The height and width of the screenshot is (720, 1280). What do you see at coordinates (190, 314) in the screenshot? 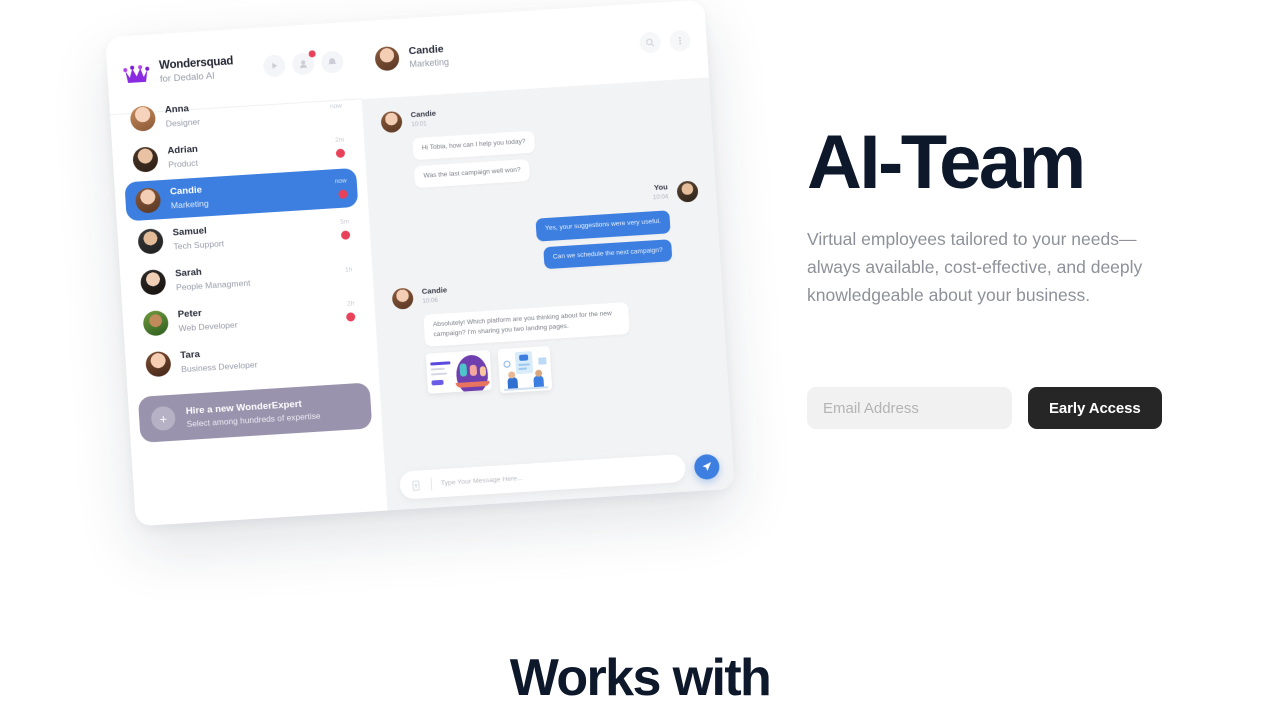
I see `contact-name: Peter` at bounding box center [190, 314].